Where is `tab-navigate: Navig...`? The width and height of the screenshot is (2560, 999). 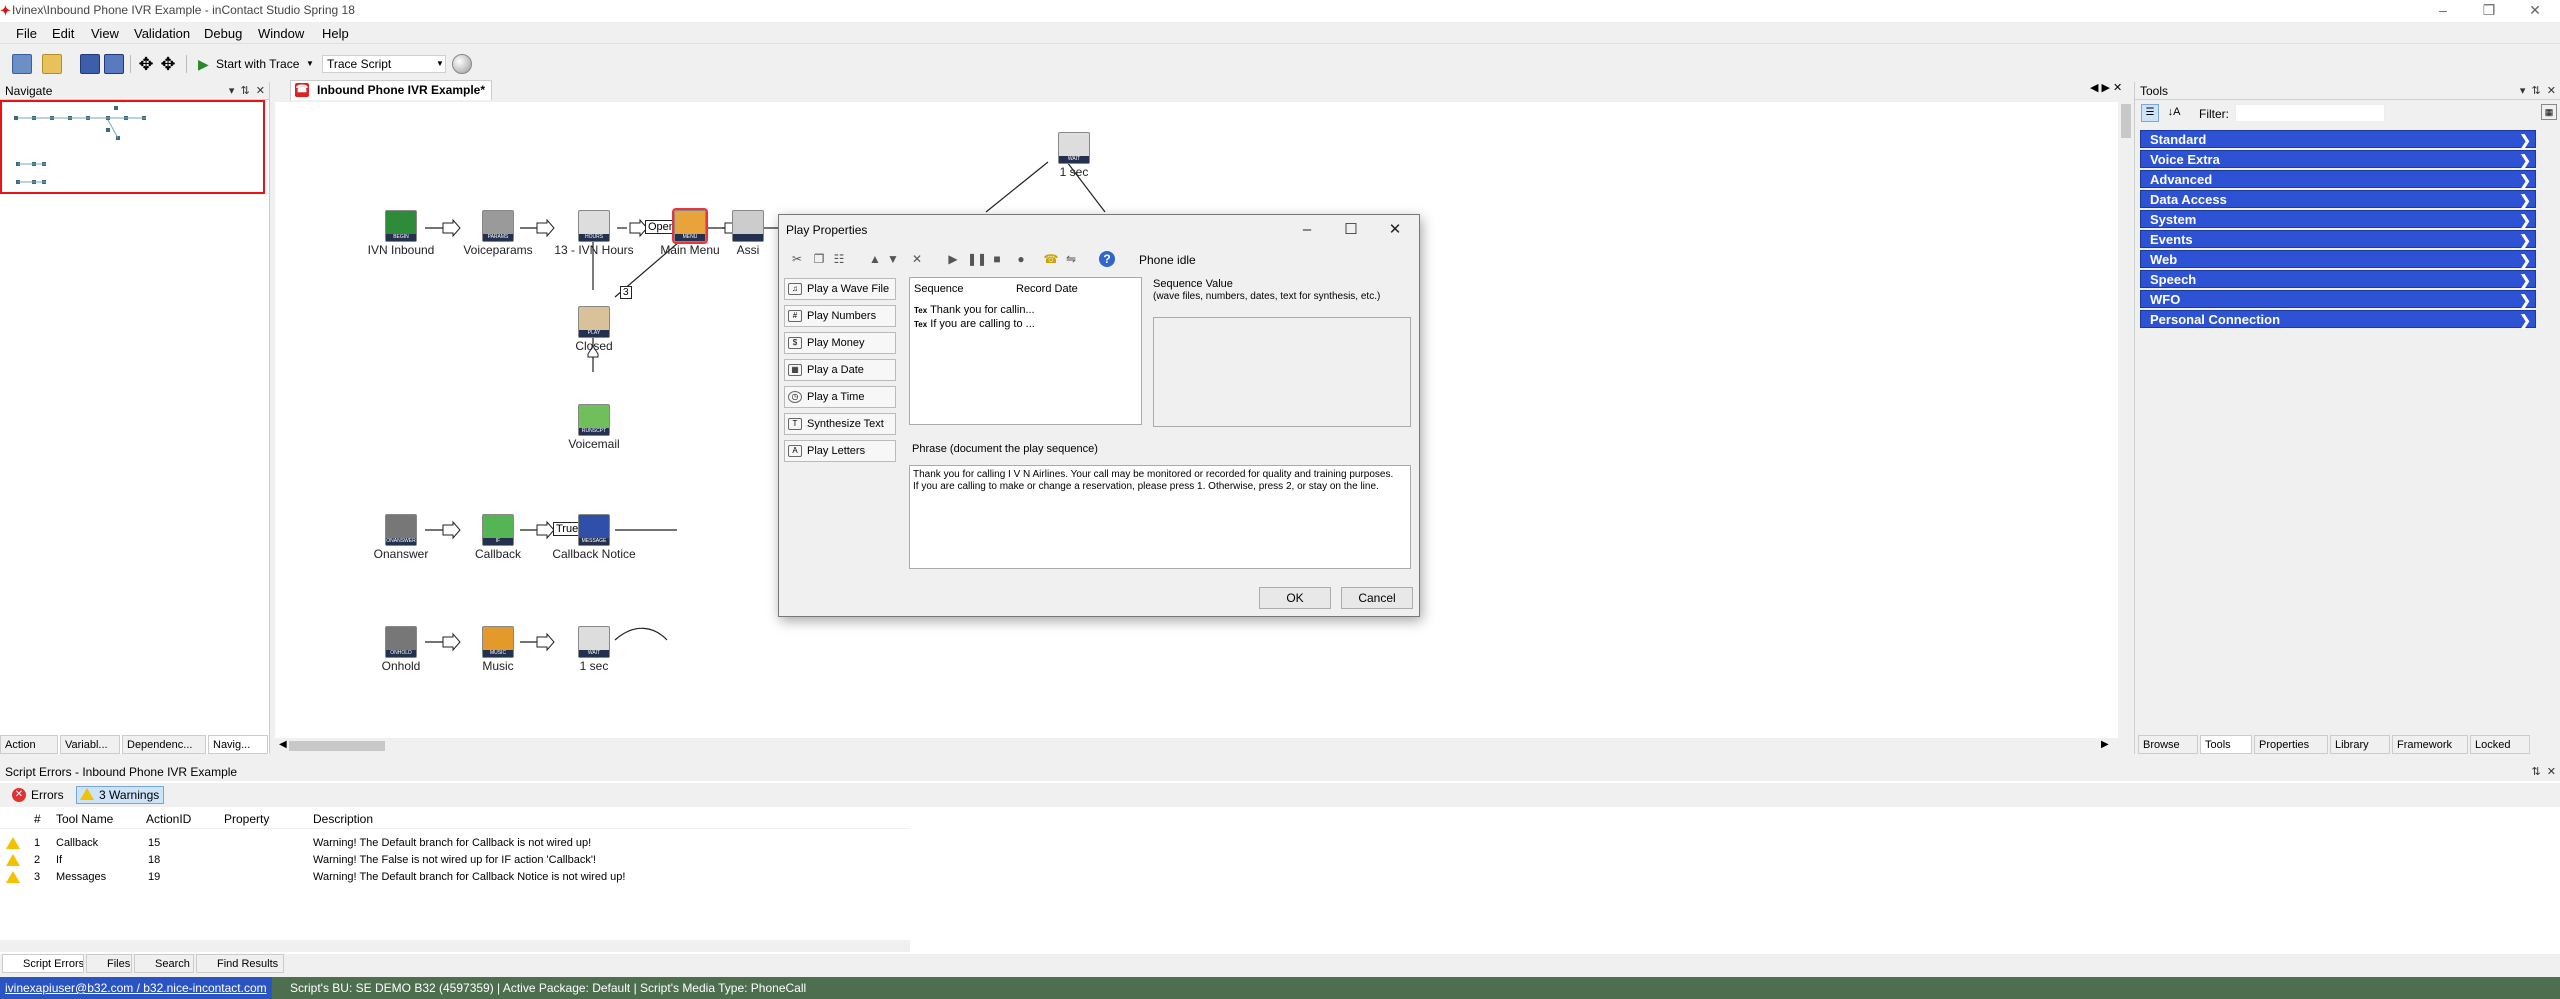 tab-navigate: Navig... is located at coordinates (238, 744).